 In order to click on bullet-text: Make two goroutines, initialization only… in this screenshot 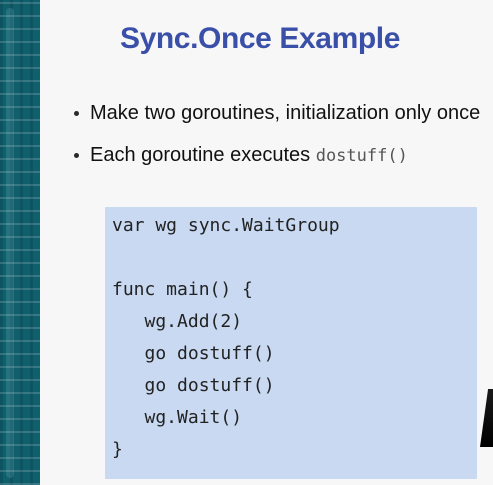, I will do `click(285, 113)`.